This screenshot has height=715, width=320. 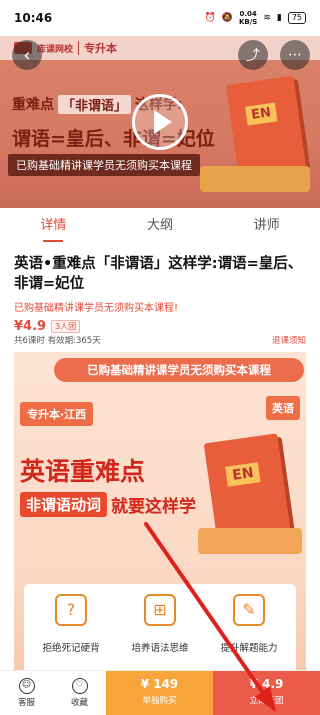 I want to click on poster-ribbon: 已购基础精讲课学员无须购买本课程, so click(x=179, y=370).